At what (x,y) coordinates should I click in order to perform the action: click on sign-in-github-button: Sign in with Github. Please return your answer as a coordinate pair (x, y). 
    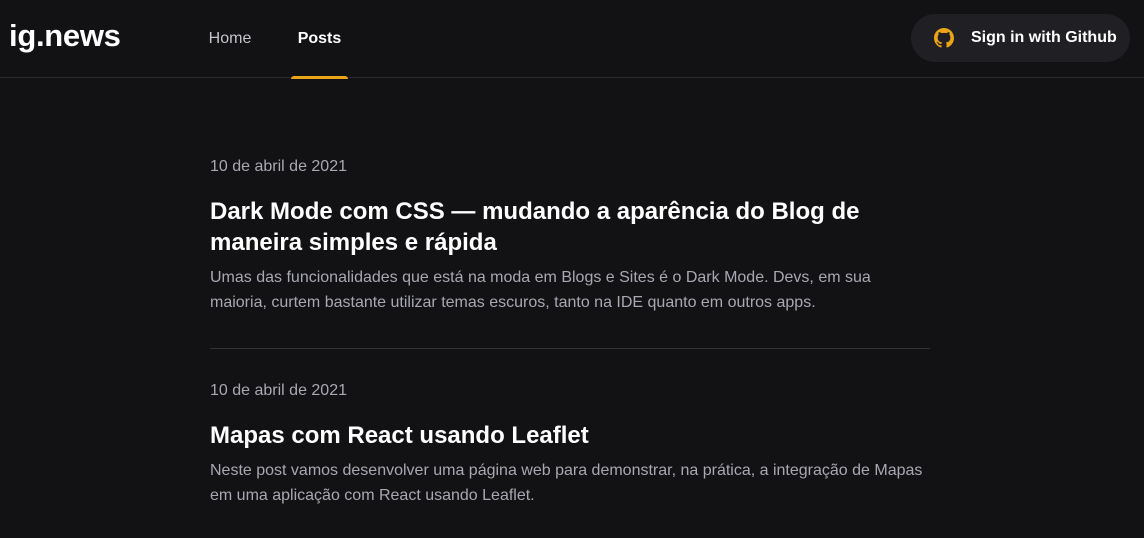
    Looking at the image, I should click on (1020, 38).